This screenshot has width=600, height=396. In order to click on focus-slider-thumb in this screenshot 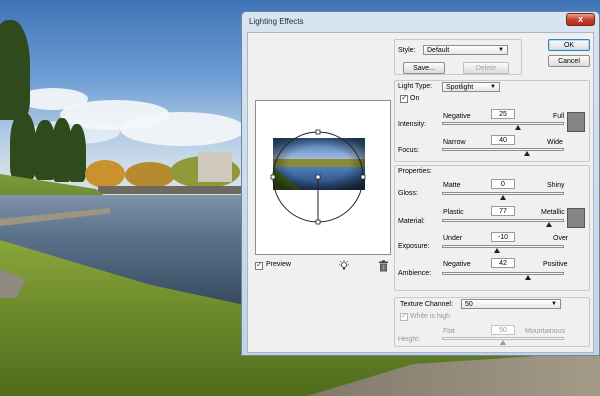, I will do `click(527, 153)`.